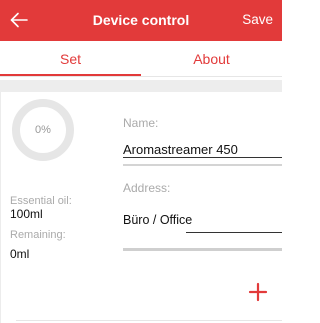 Image resolution: width=320 pixels, height=323 pixels. Describe the element at coordinates (211, 58) in the screenshot. I see `tab-about: About` at that location.